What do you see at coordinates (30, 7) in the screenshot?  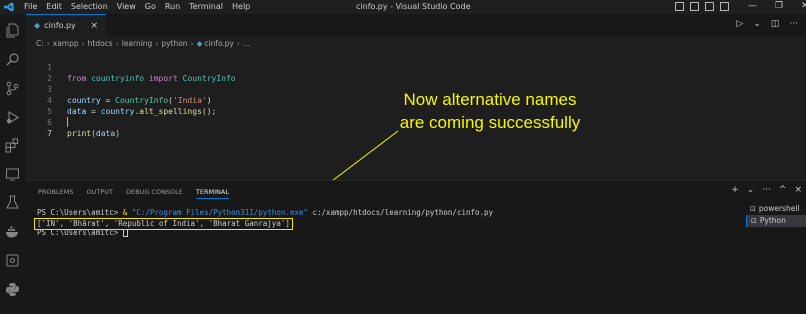 I see `menu-file: File` at bounding box center [30, 7].